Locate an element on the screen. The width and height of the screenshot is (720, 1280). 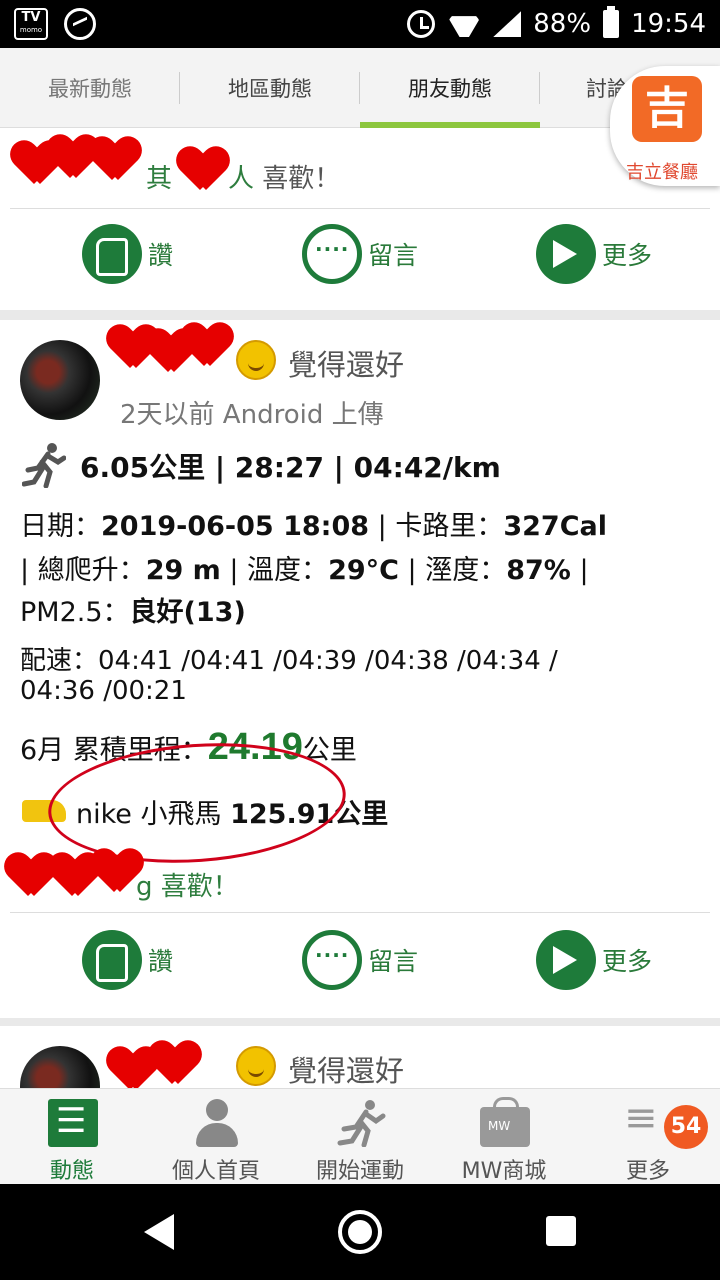
nav-more: 54 更多 is located at coordinates (648, 1137).